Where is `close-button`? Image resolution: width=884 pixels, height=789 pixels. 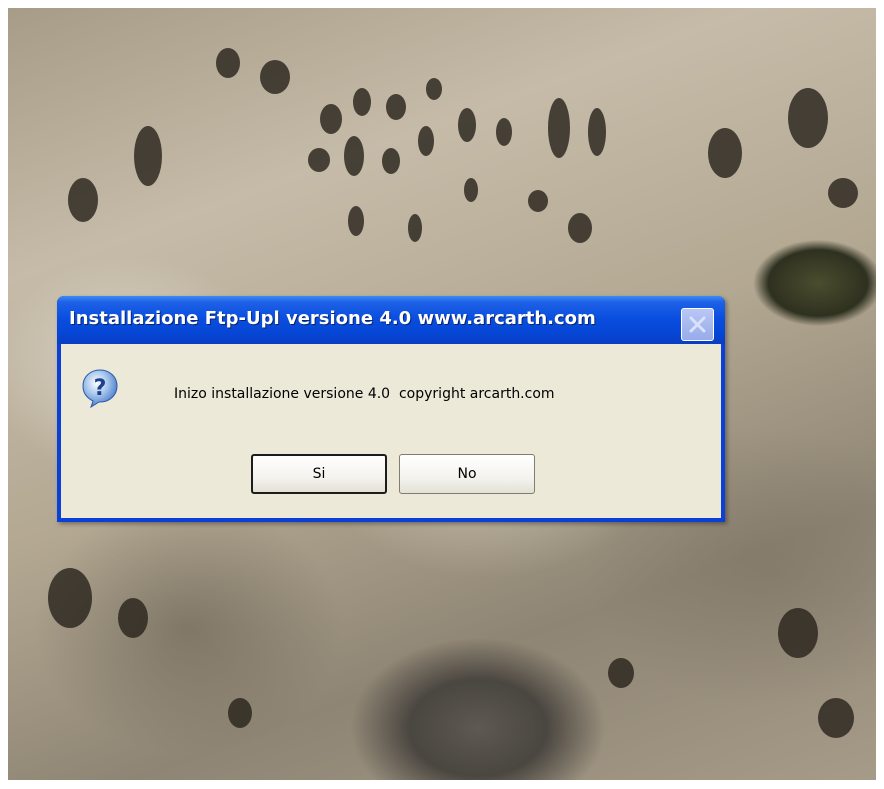 close-button is located at coordinates (697, 324).